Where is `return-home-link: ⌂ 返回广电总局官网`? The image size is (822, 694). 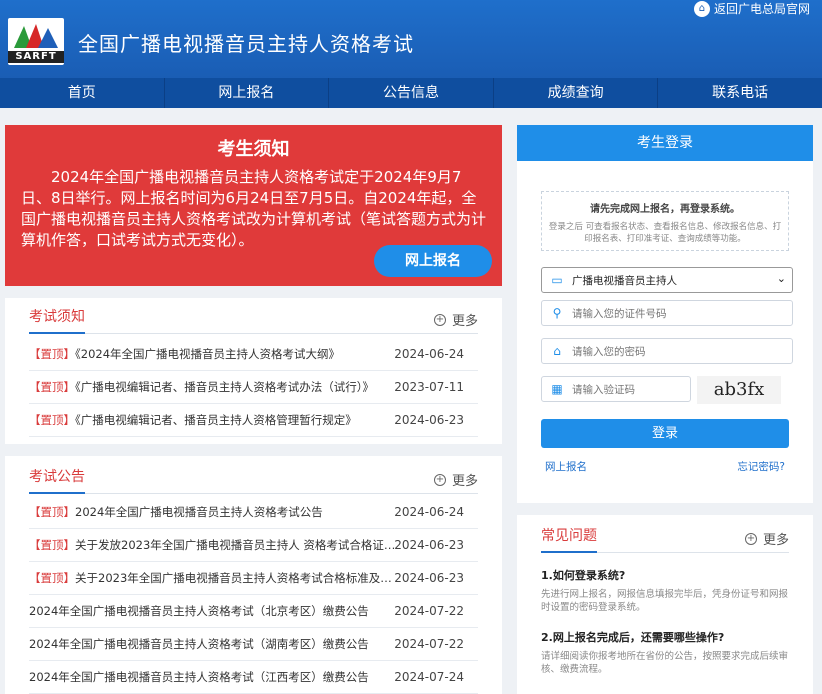
return-home-link: ⌂ 返回广电总局官网 is located at coordinates (751, 8).